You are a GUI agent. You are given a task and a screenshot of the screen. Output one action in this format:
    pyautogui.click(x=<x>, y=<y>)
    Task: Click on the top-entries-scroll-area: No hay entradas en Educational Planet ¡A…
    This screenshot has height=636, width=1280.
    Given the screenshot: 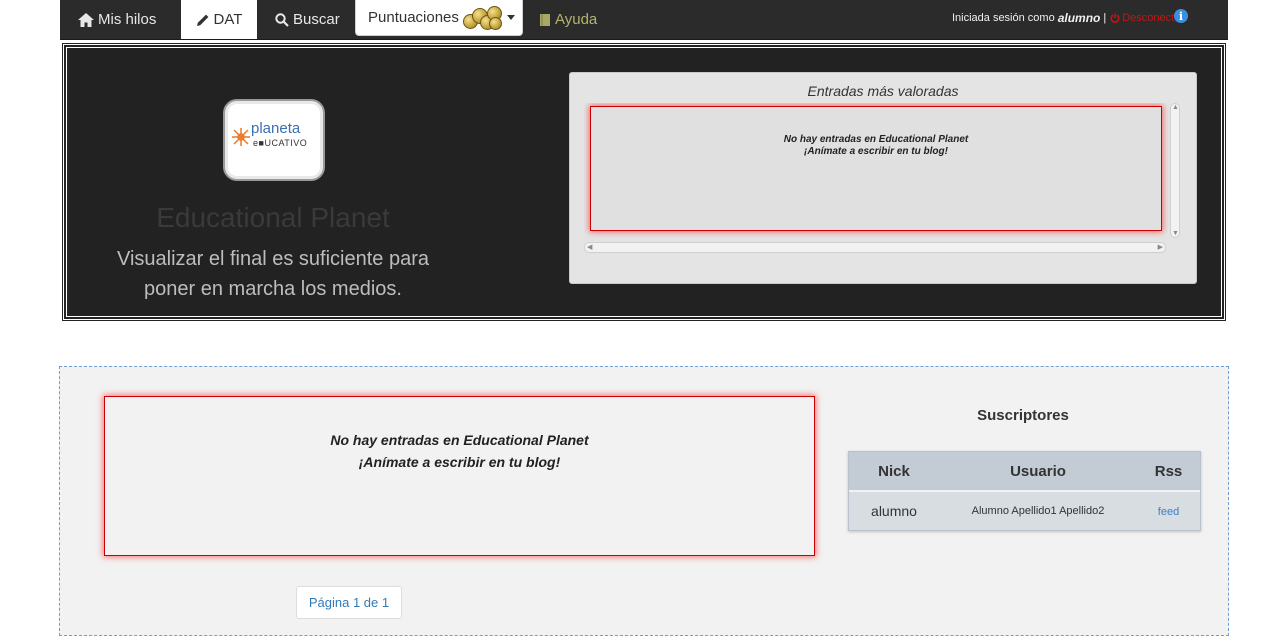 What is the action you would take?
    pyautogui.click(x=882, y=178)
    